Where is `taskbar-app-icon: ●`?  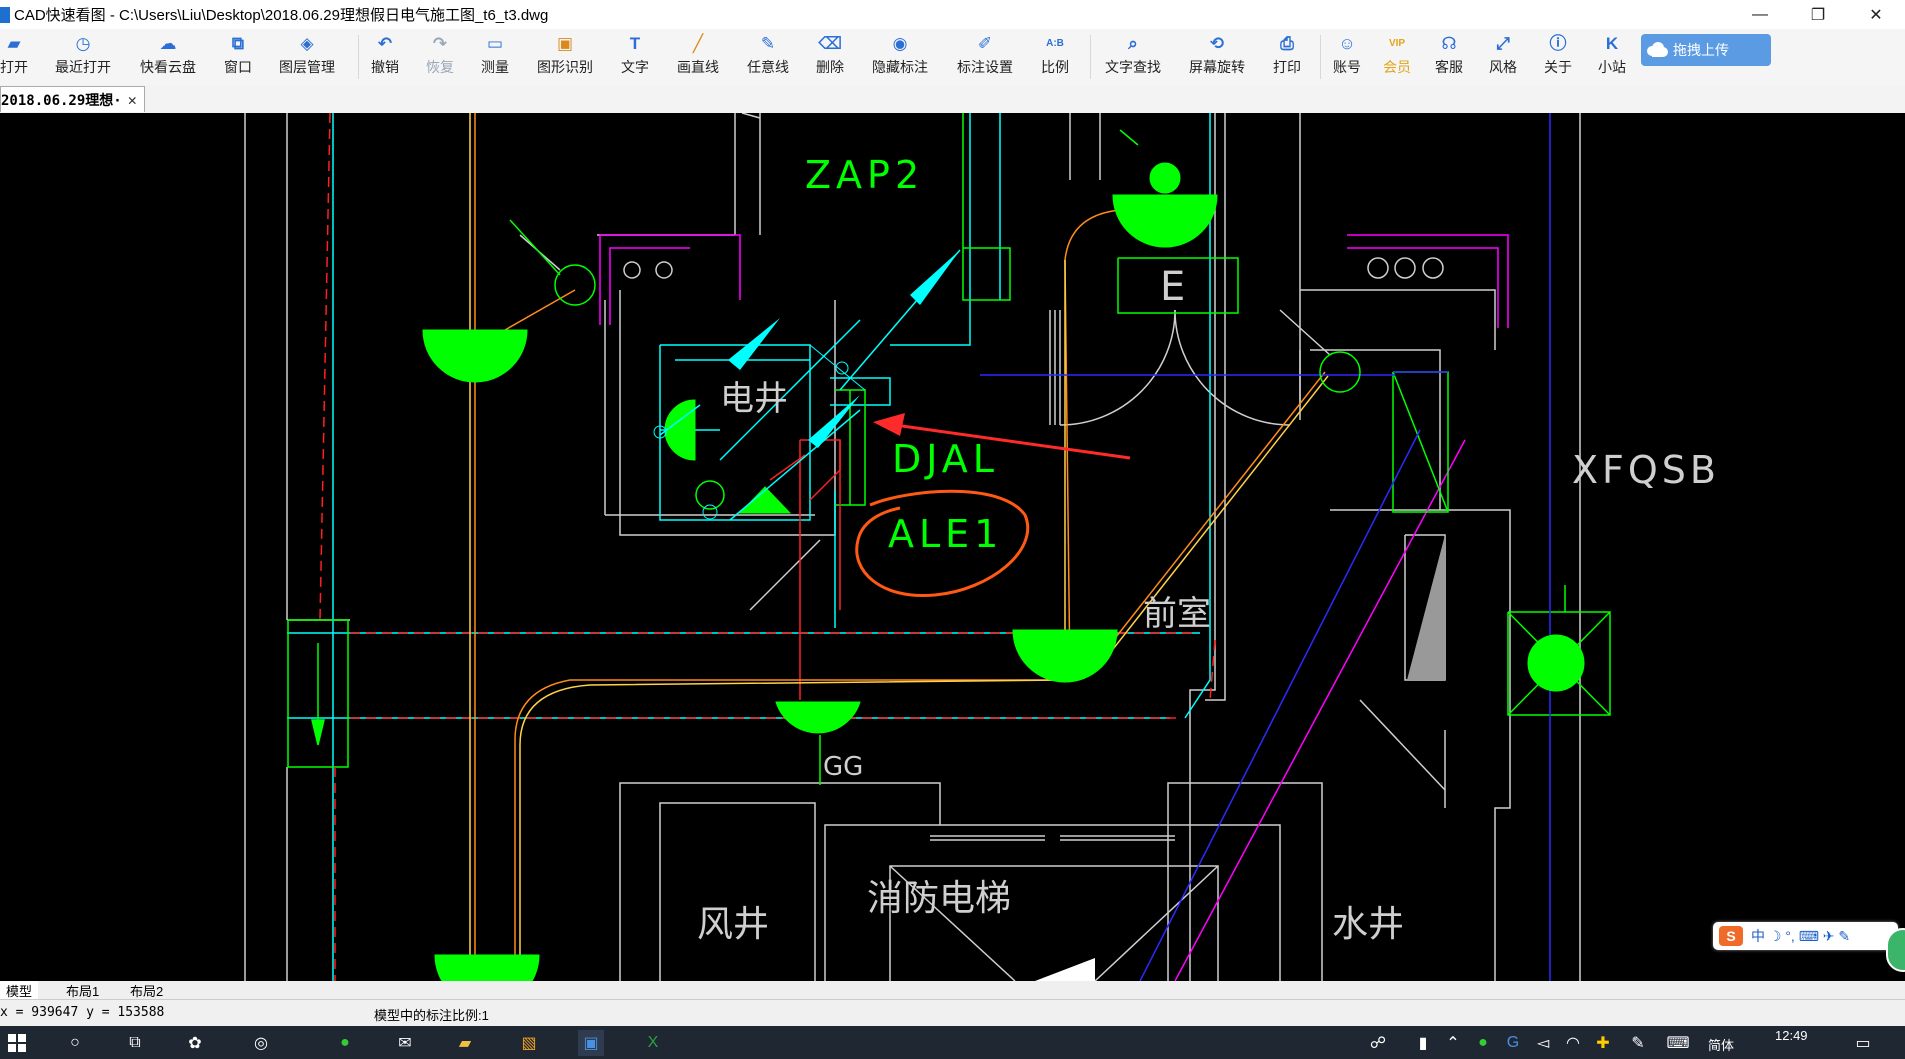 taskbar-app-icon: ● is located at coordinates (345, 1043).